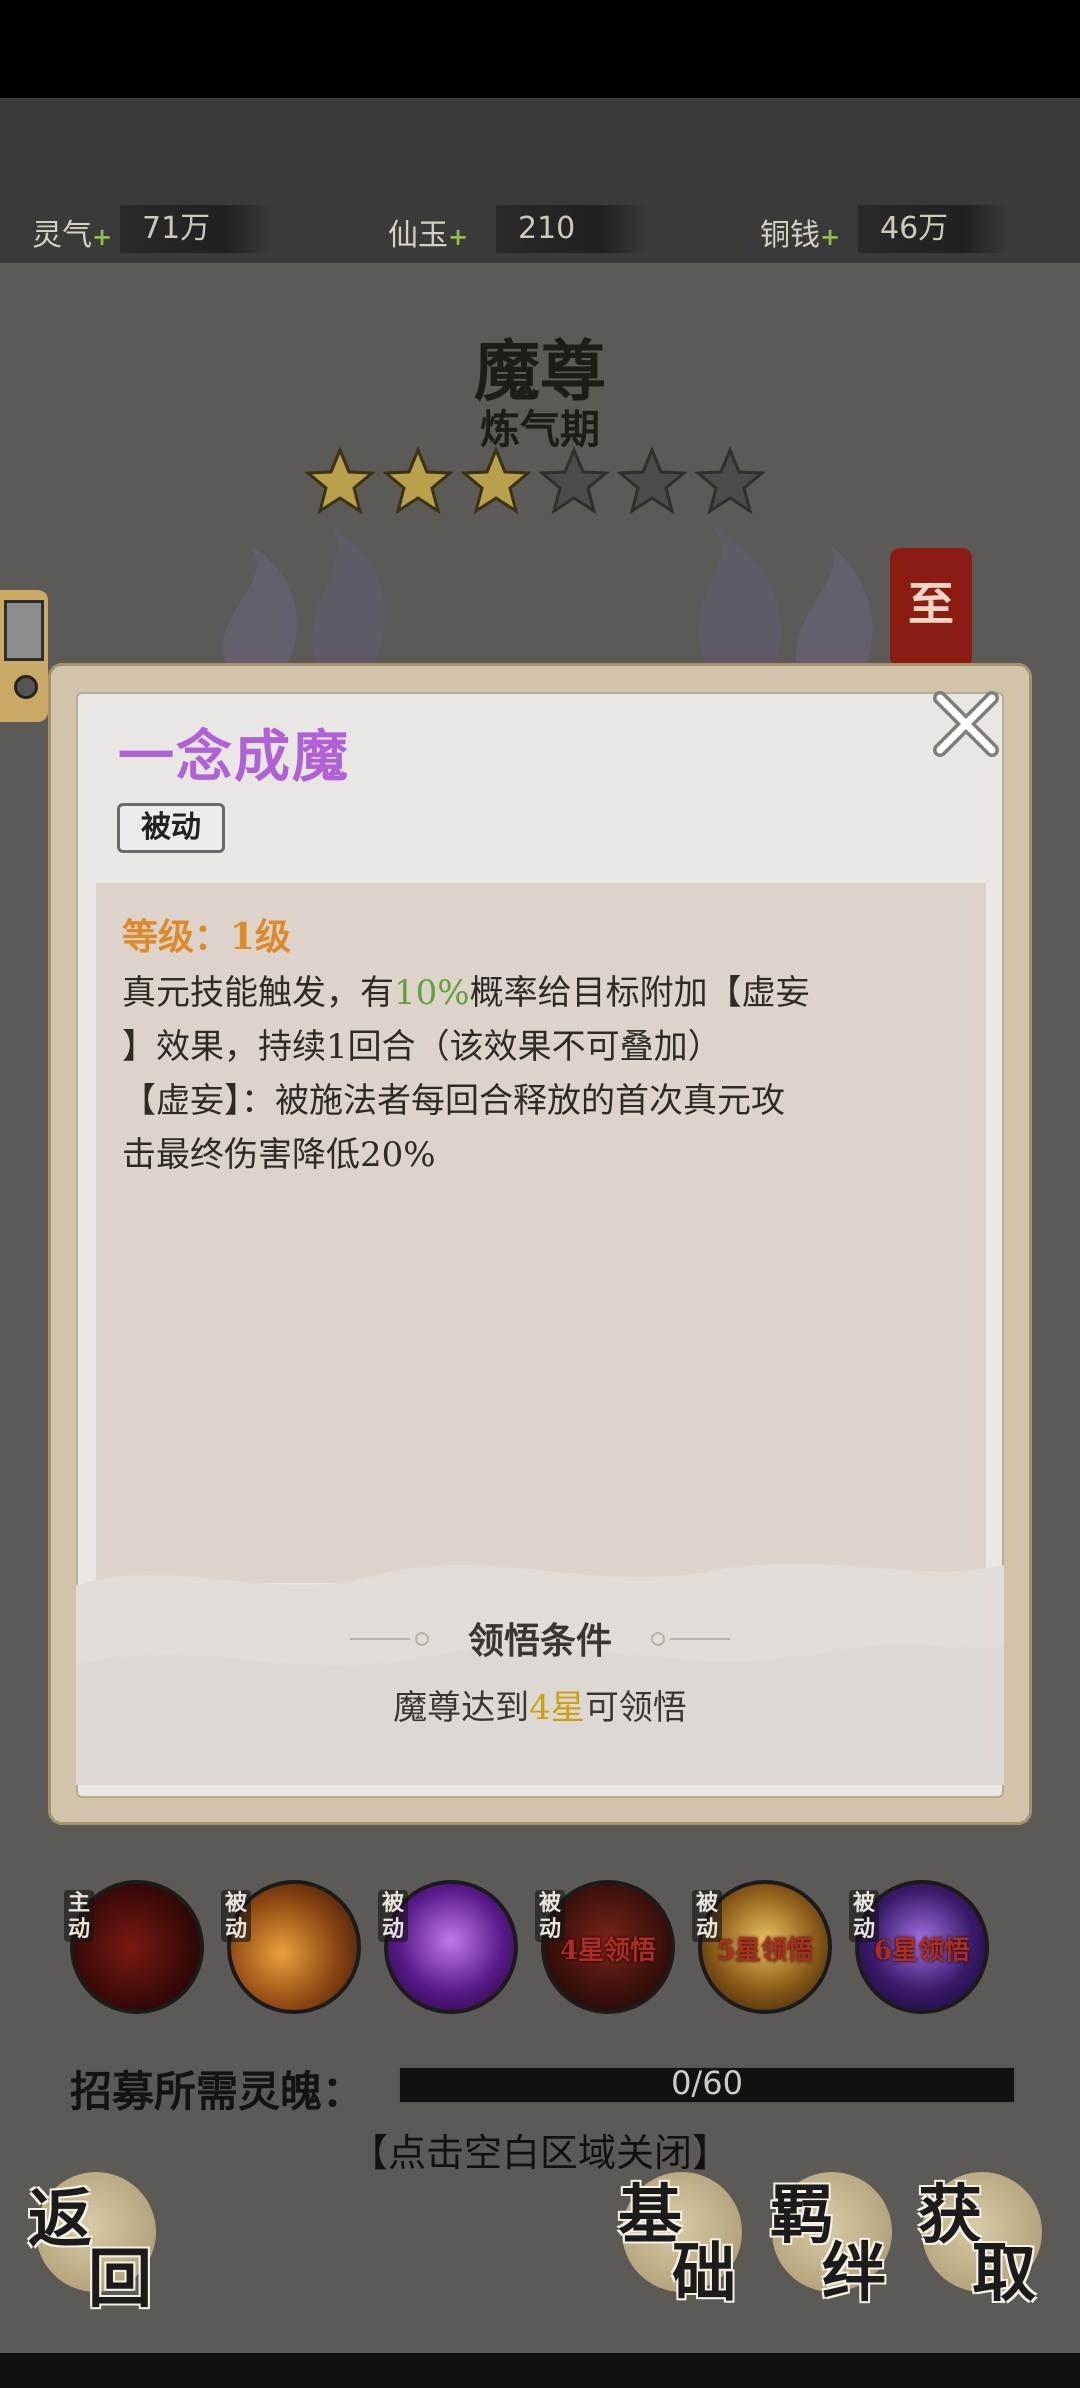 Image resolution: width=1080 pixels, height=2388 pixels. I want to click on skill-unlock-requirement: 4星领悟, so click(608, 1951).